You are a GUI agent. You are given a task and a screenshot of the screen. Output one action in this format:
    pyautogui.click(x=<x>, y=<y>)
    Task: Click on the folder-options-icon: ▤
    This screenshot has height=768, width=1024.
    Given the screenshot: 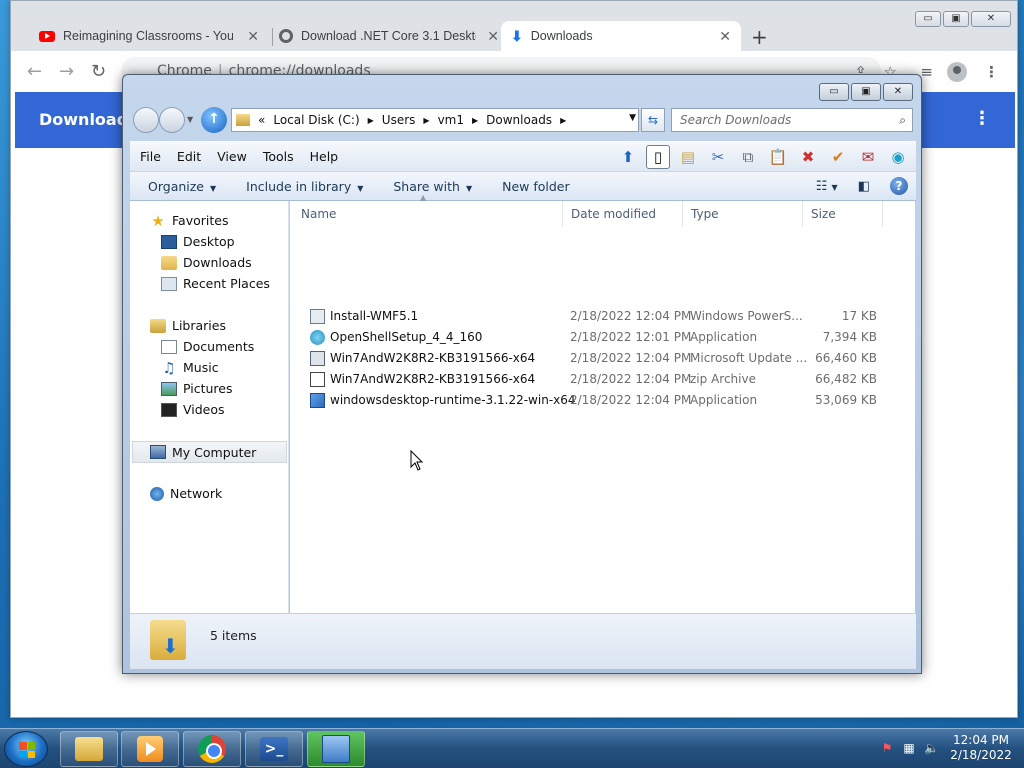 What is the action you would take?
    pyautogui.click(x=688, y=157)
    